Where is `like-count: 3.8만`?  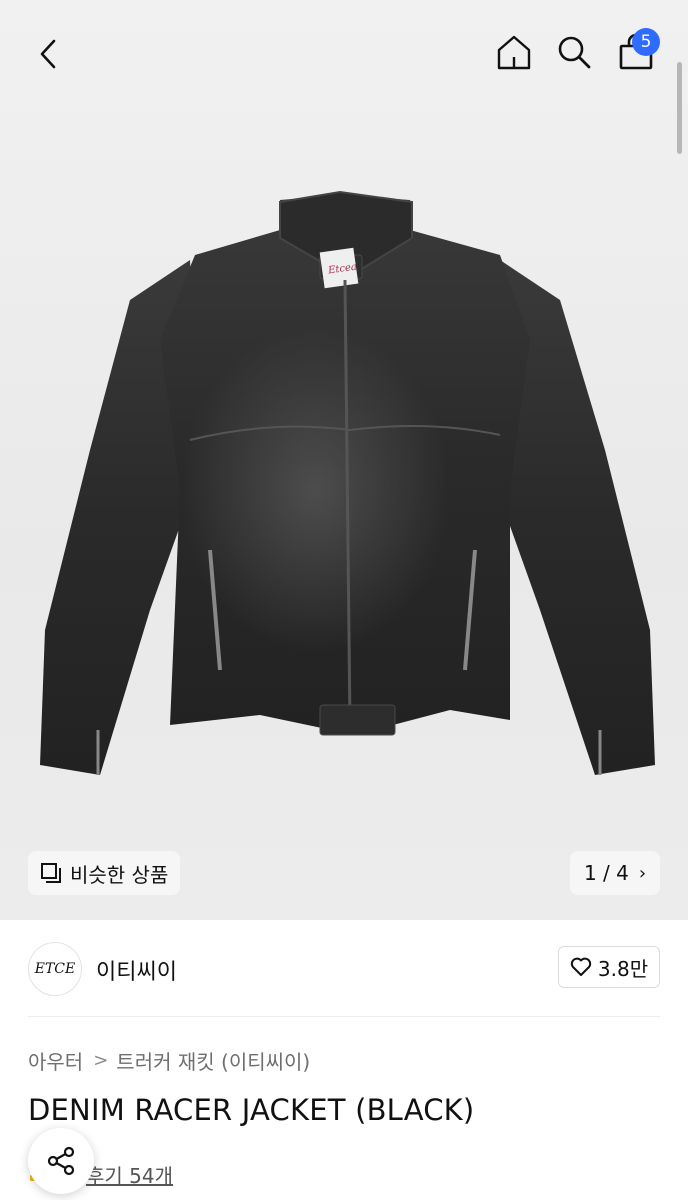
like-count: 3.8만 is located at coordinates (623, 968).